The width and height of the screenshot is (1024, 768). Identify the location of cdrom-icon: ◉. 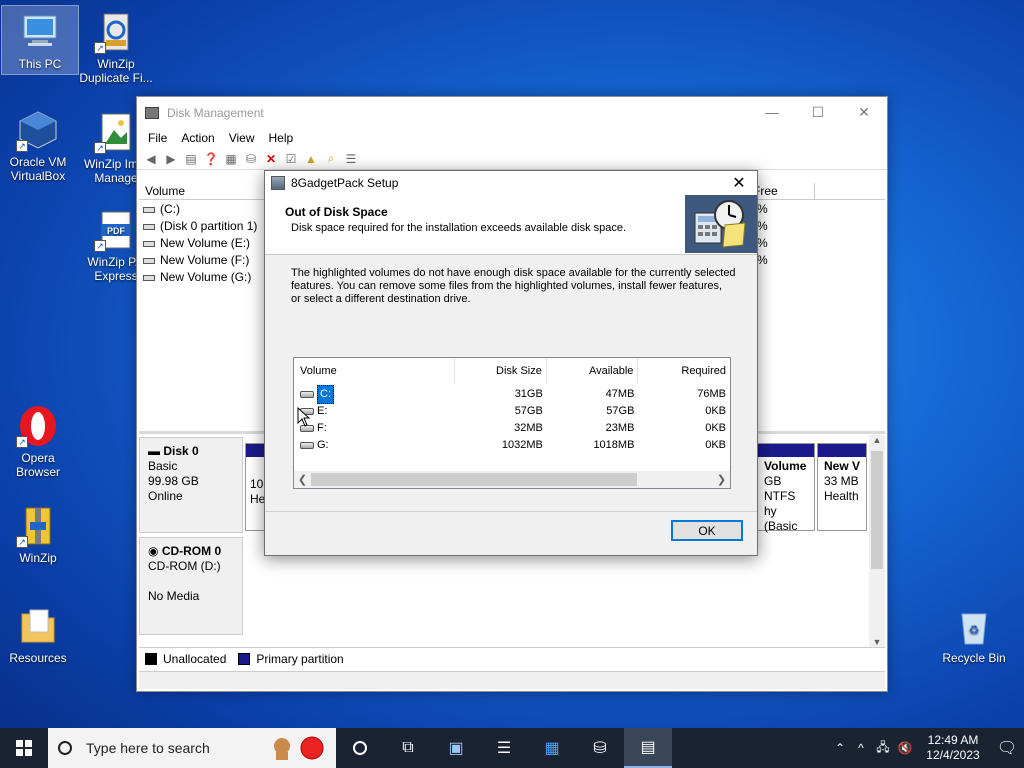
(155, 551).